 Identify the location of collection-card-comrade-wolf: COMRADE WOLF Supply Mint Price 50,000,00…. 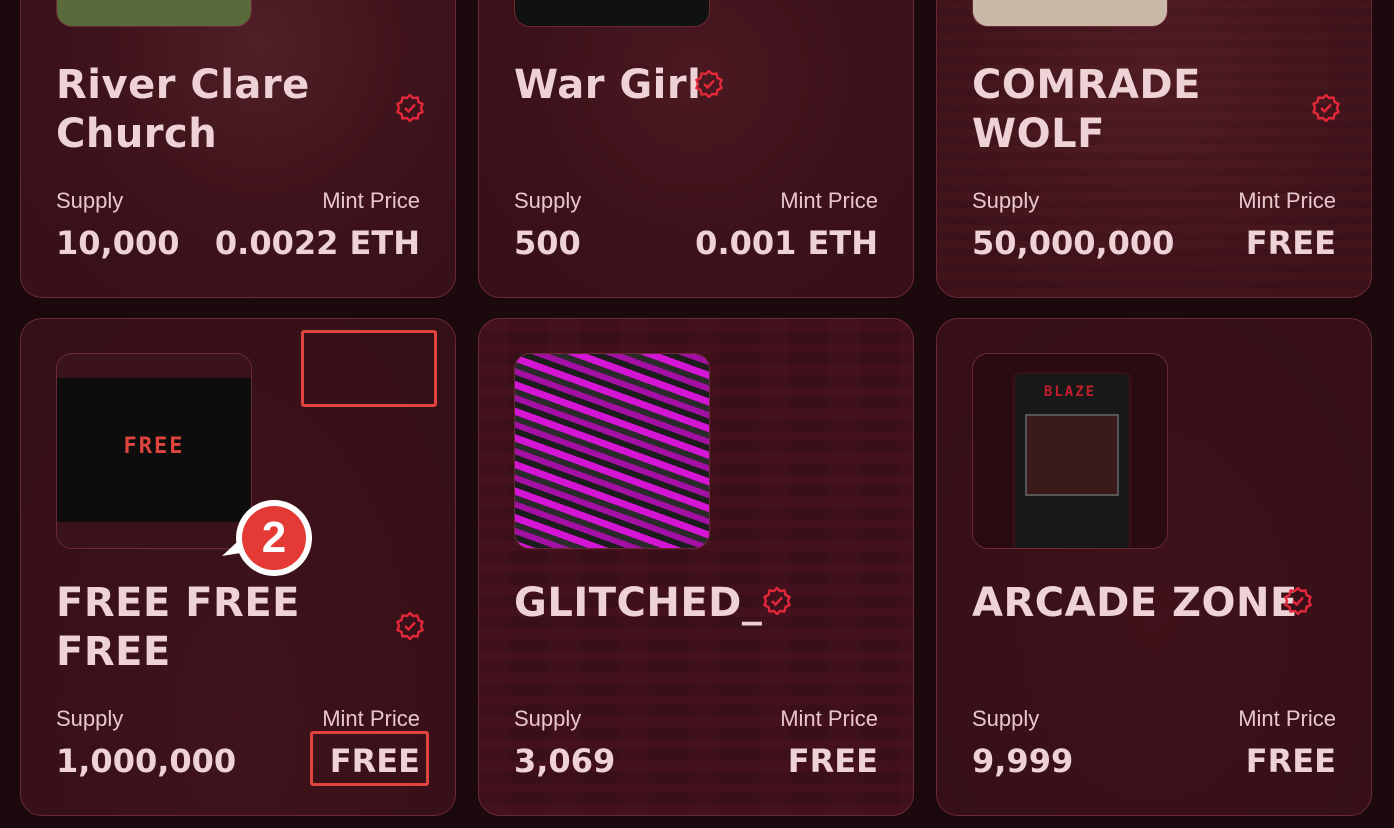
(1154, 149).